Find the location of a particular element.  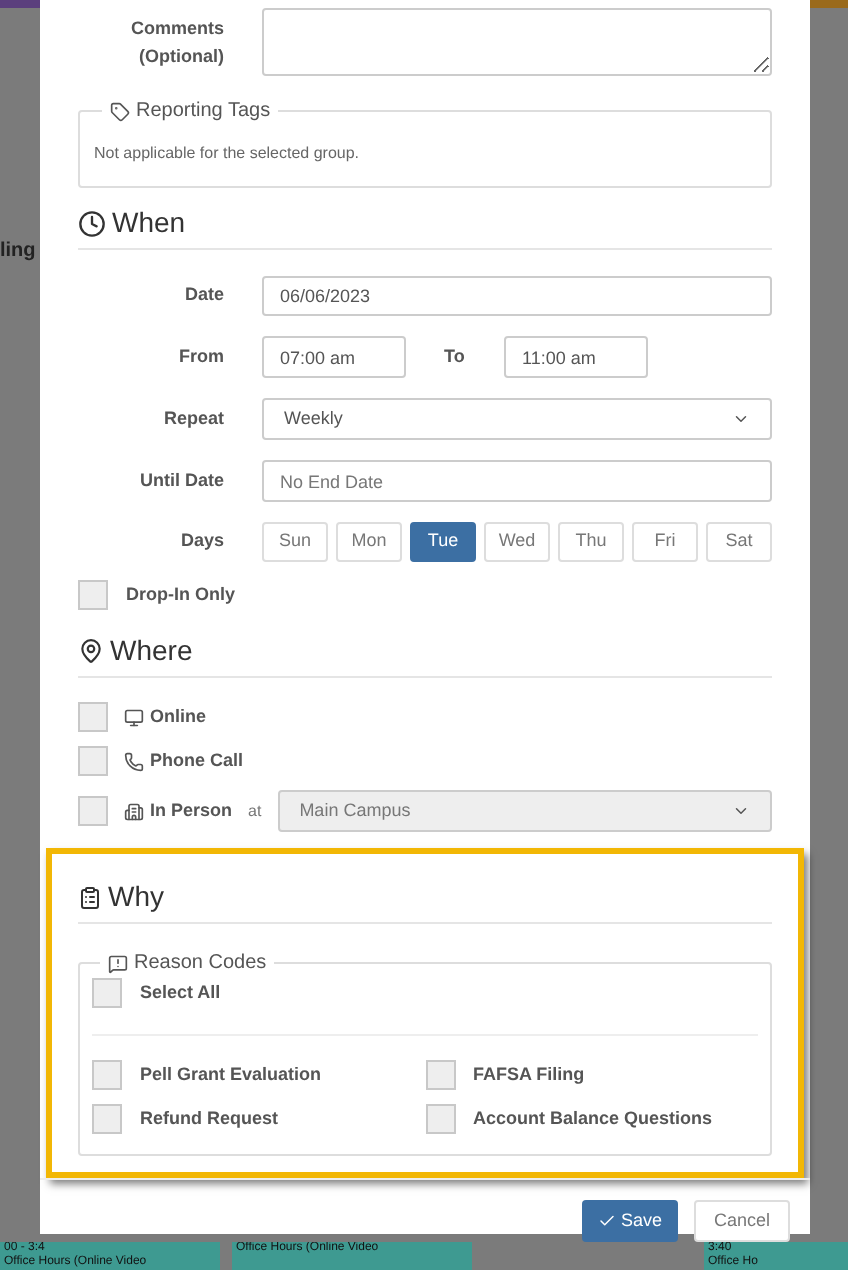

panel-note: Not applicable for the selected group. is located at coordinates (227, 153).